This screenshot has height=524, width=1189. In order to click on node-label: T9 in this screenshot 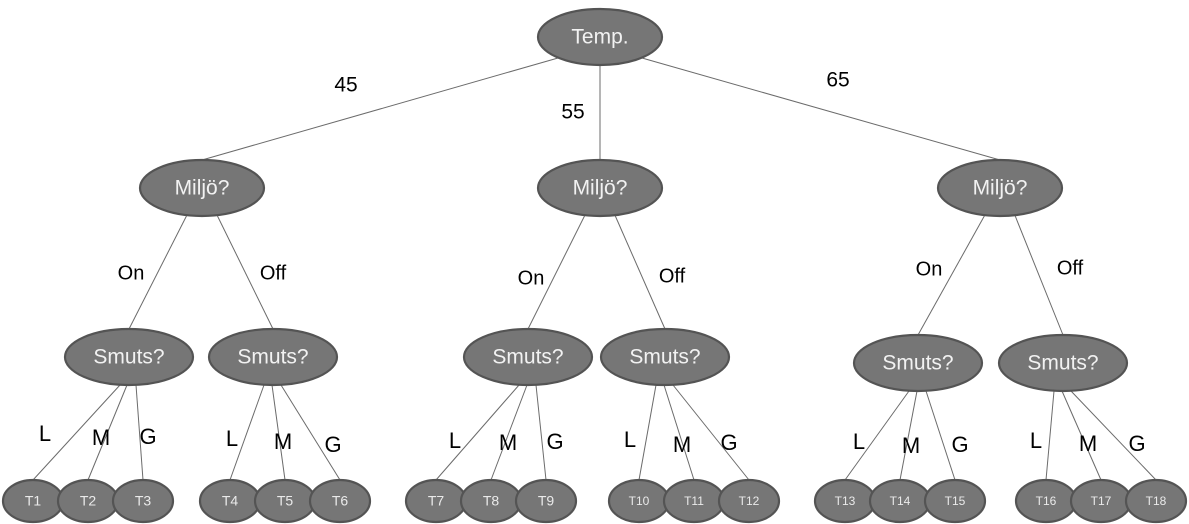, I will do `click(546, 501)`.